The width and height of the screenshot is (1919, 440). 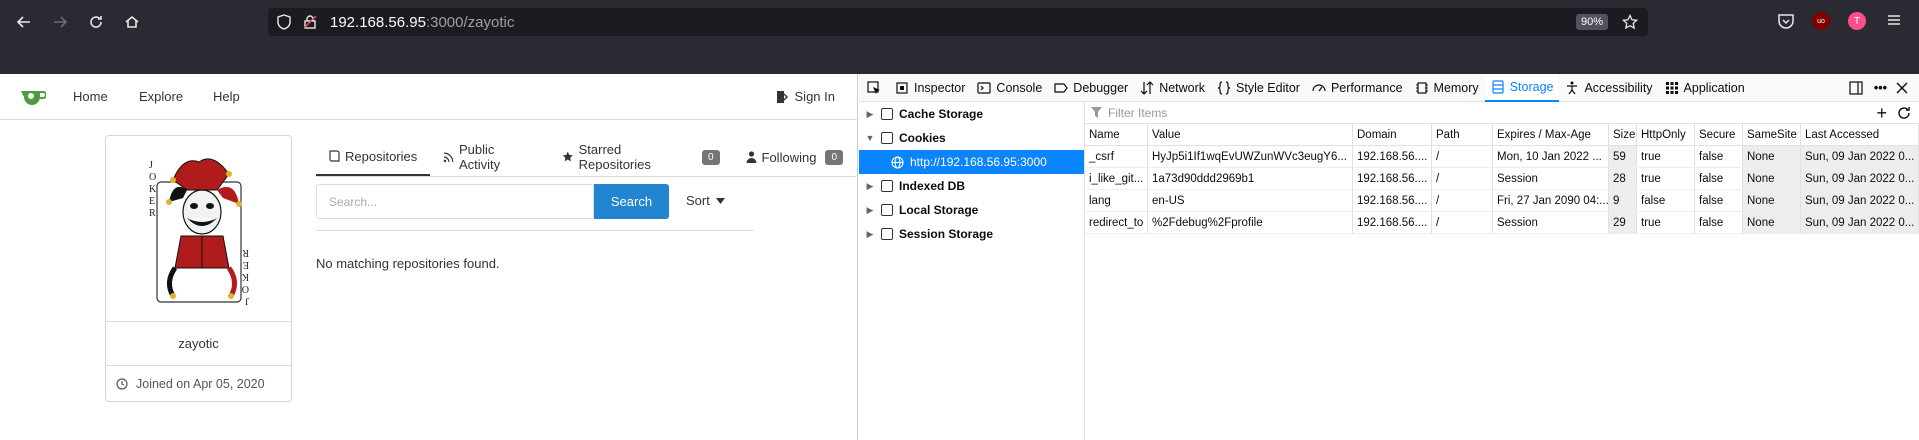 What do you see at coordinates (1462, 134) in the screenshot?
I see `column-header: Path` at bounding box center [1462, 134].